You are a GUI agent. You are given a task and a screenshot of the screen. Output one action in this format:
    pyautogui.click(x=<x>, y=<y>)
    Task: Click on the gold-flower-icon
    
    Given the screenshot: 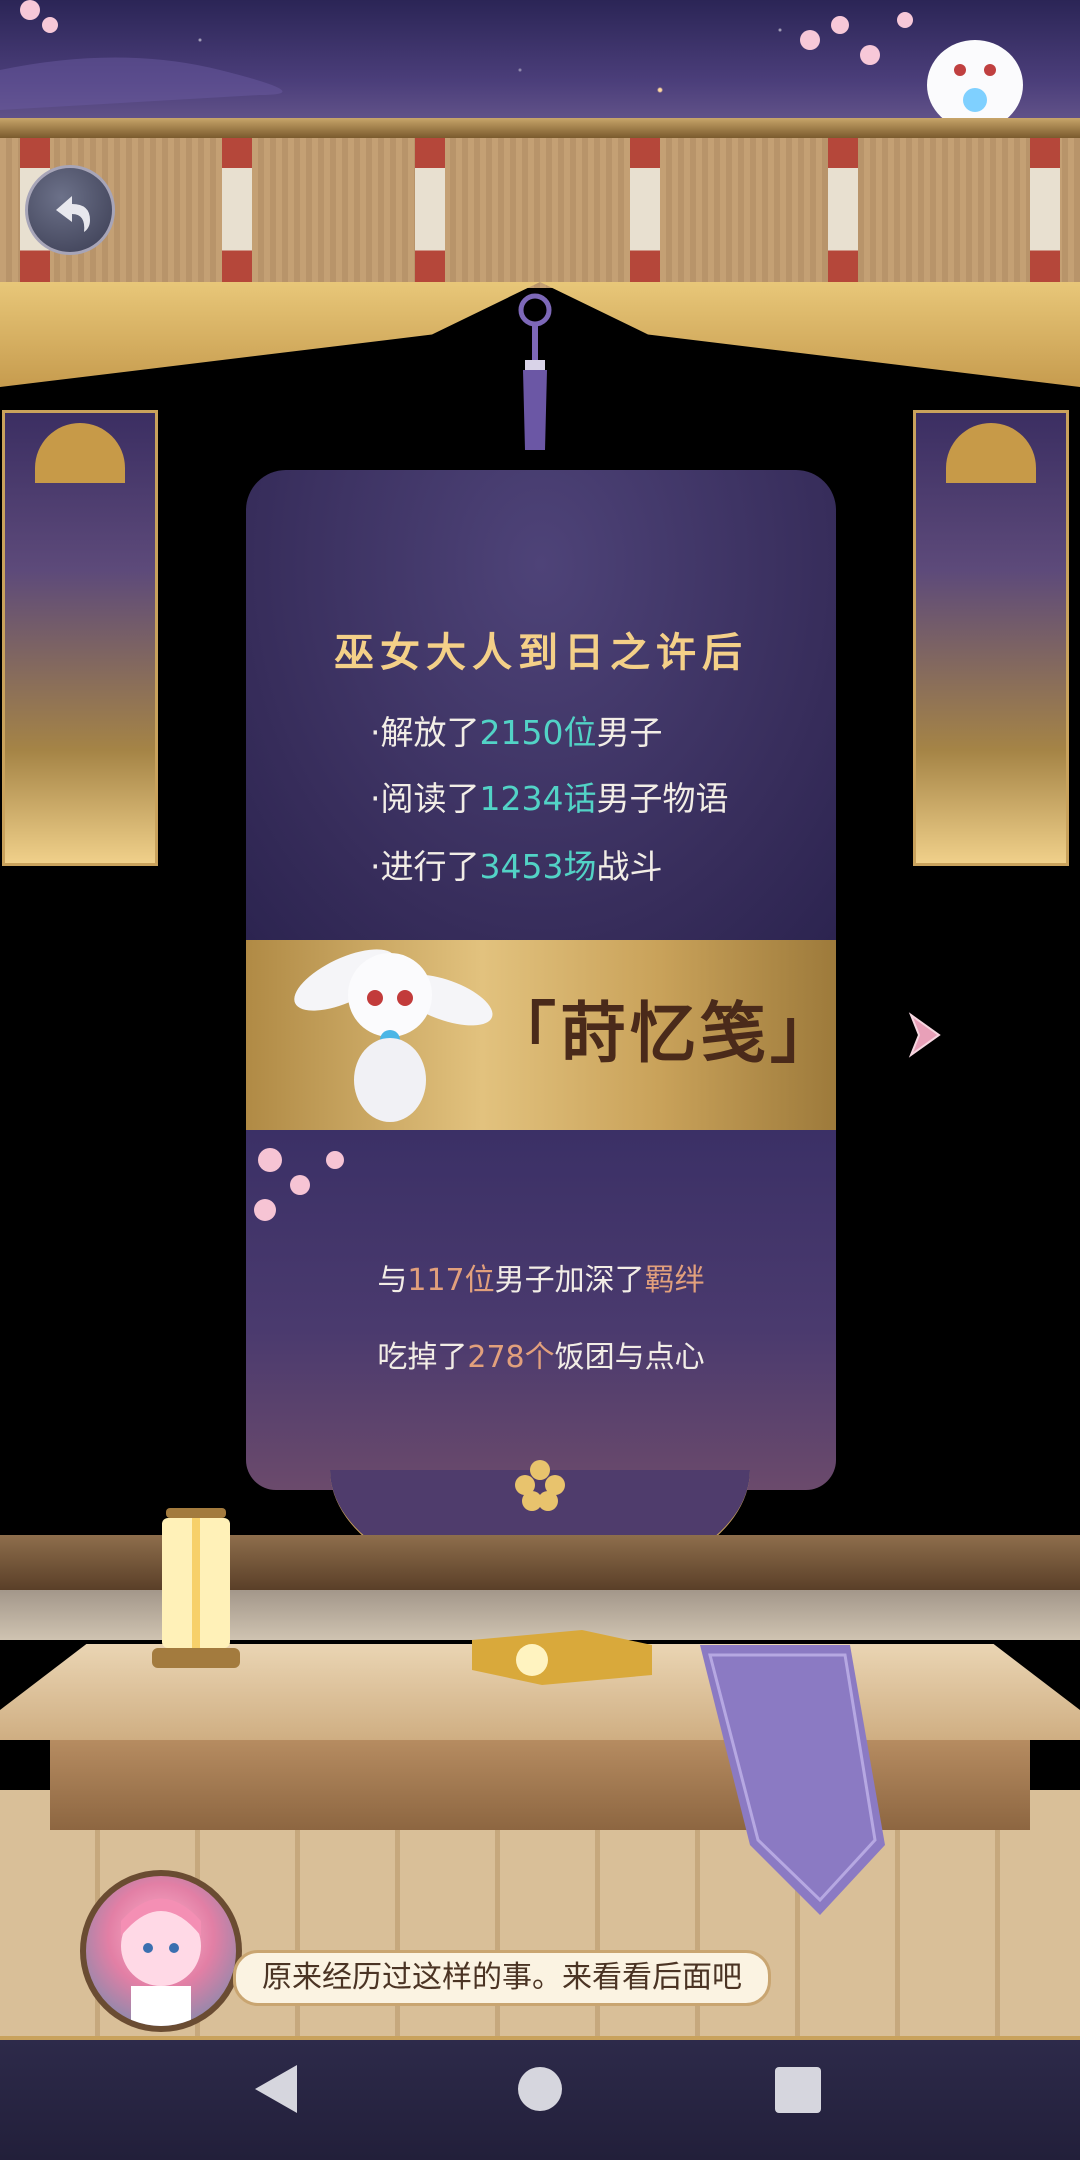 What is the action you would take?
    pyautogui.click(x=540, y=1485)
    